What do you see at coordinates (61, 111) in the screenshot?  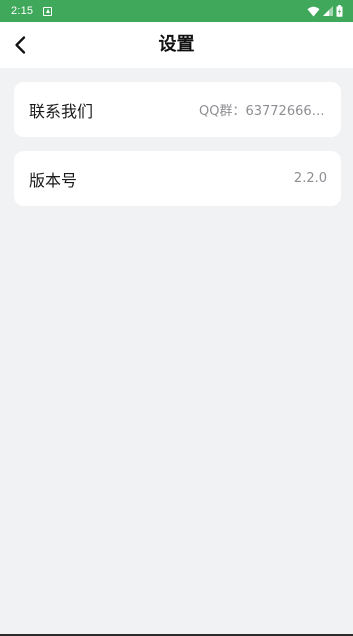 I see `contact-us-label: 联系我们` at bounding box center [61, 111].